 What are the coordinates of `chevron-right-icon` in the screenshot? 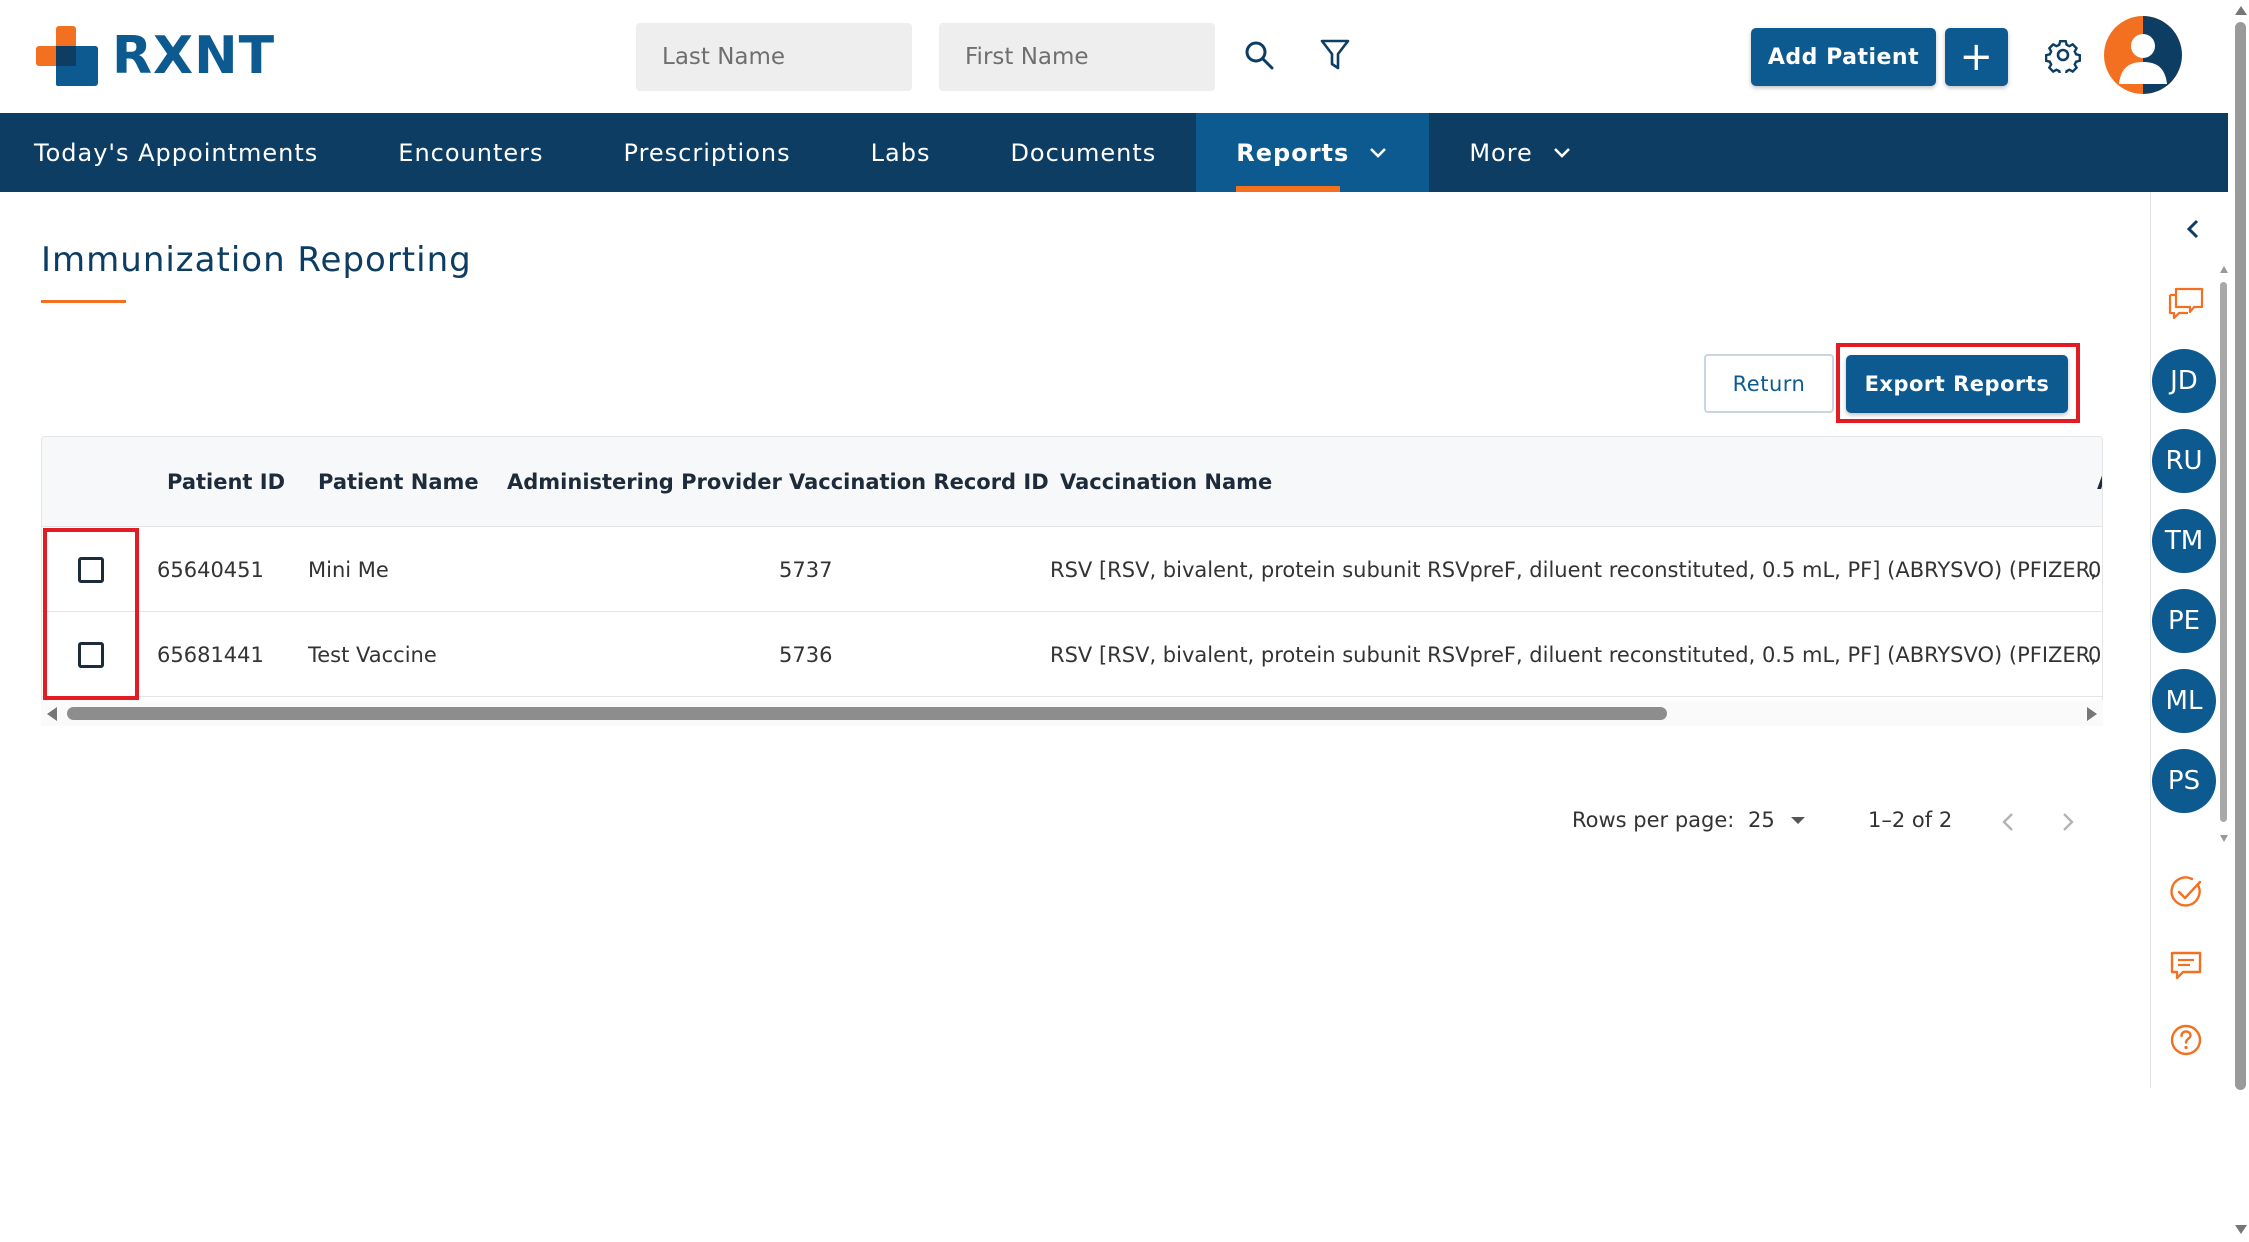 It's located at (2068, 822).